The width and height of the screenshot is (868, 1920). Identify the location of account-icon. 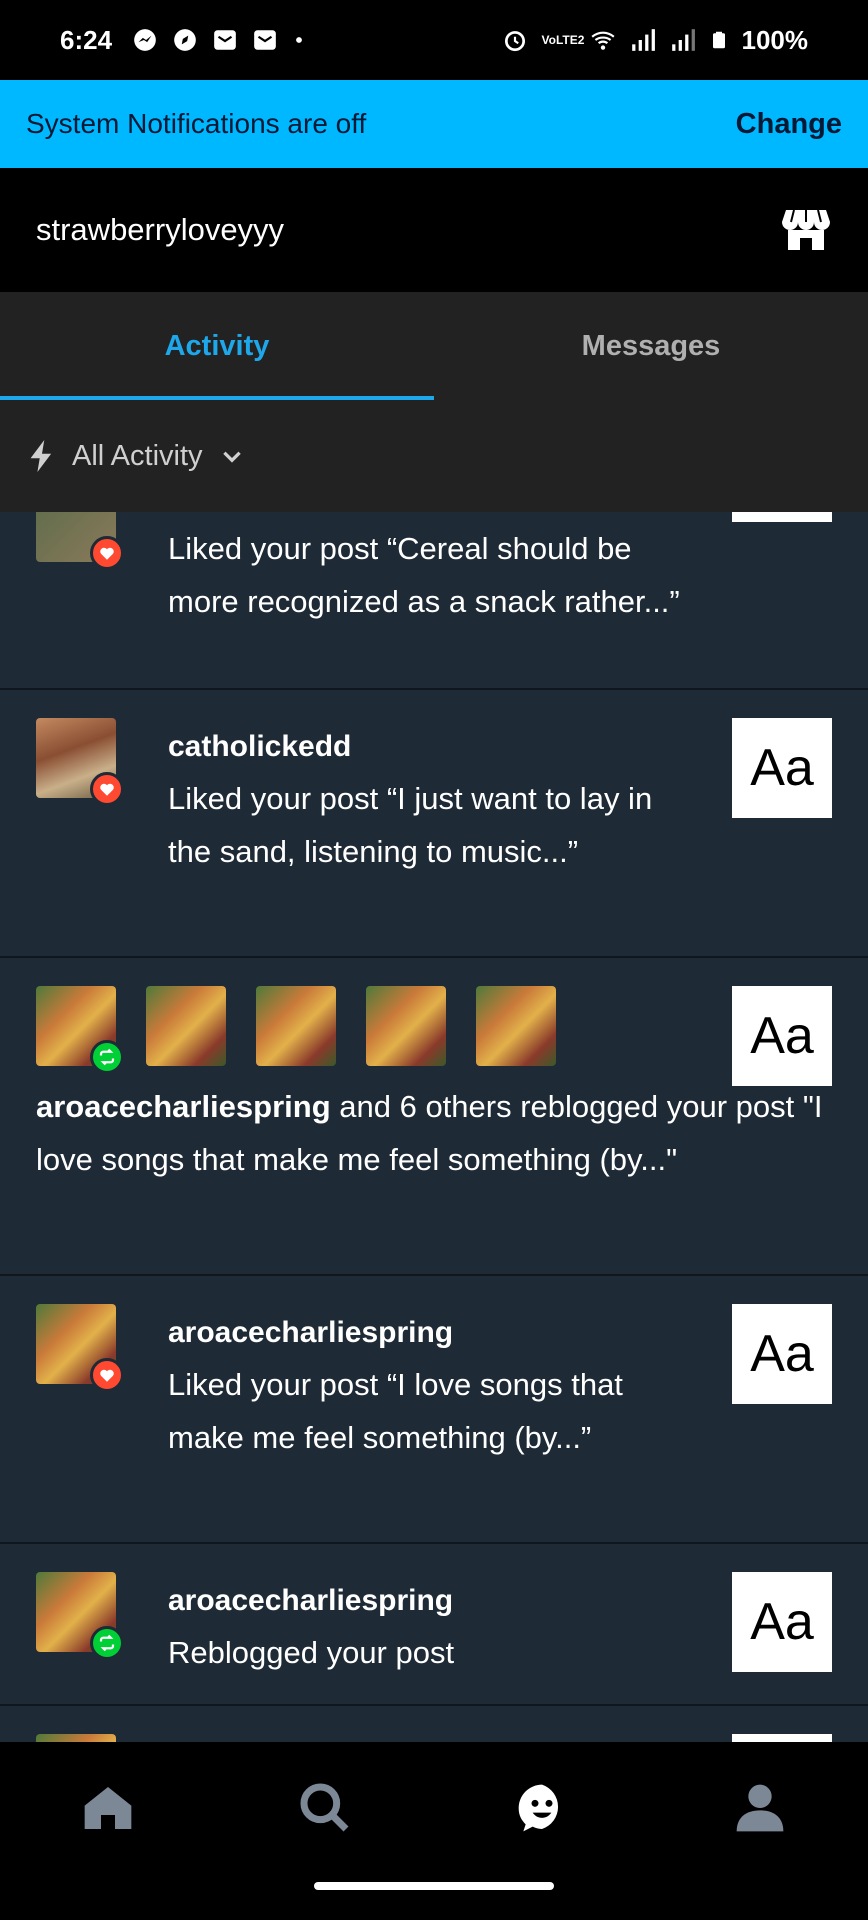
(760, 1808).